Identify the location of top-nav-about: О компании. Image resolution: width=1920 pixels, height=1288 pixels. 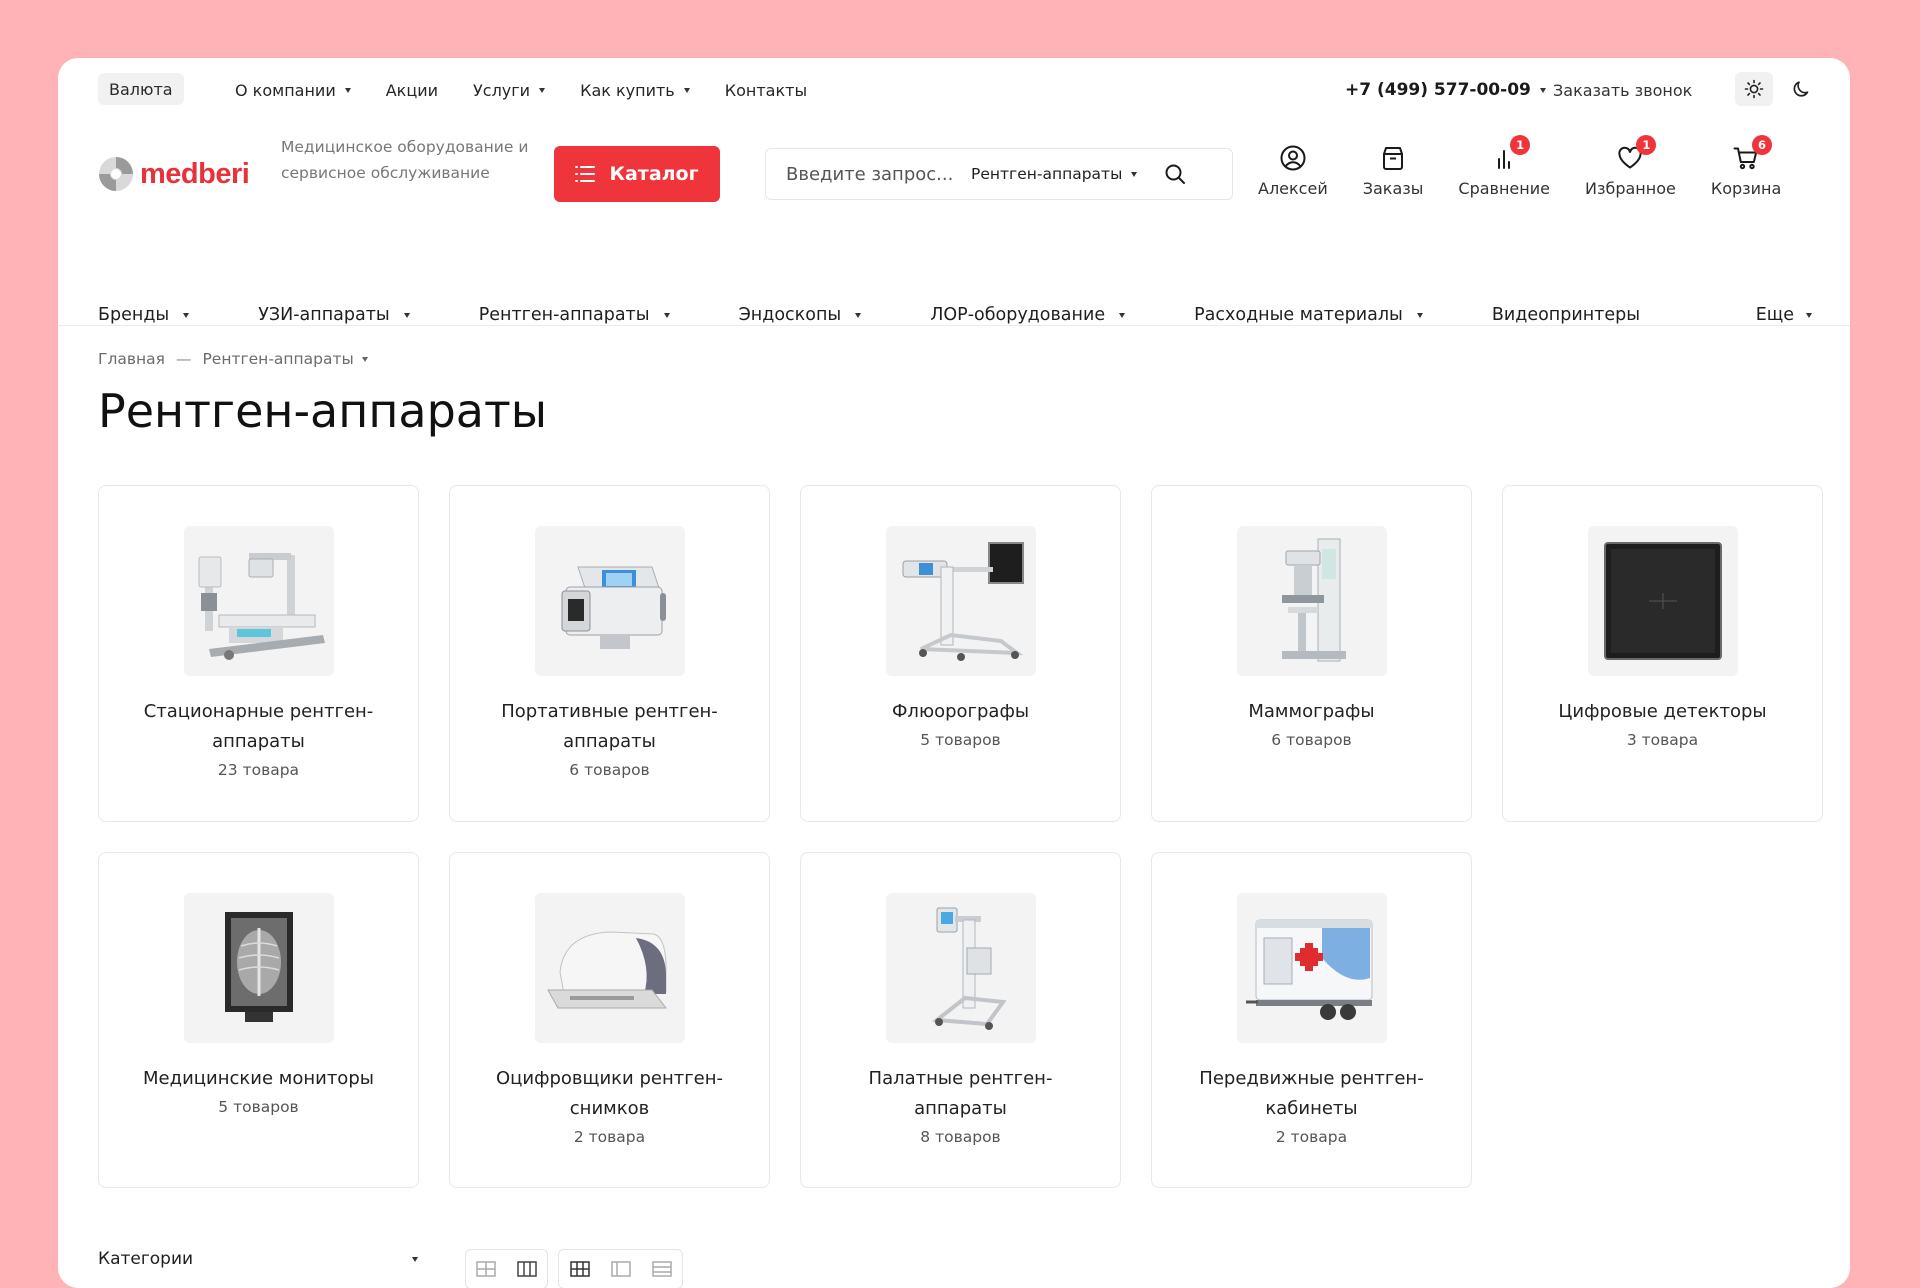
(293, 90).